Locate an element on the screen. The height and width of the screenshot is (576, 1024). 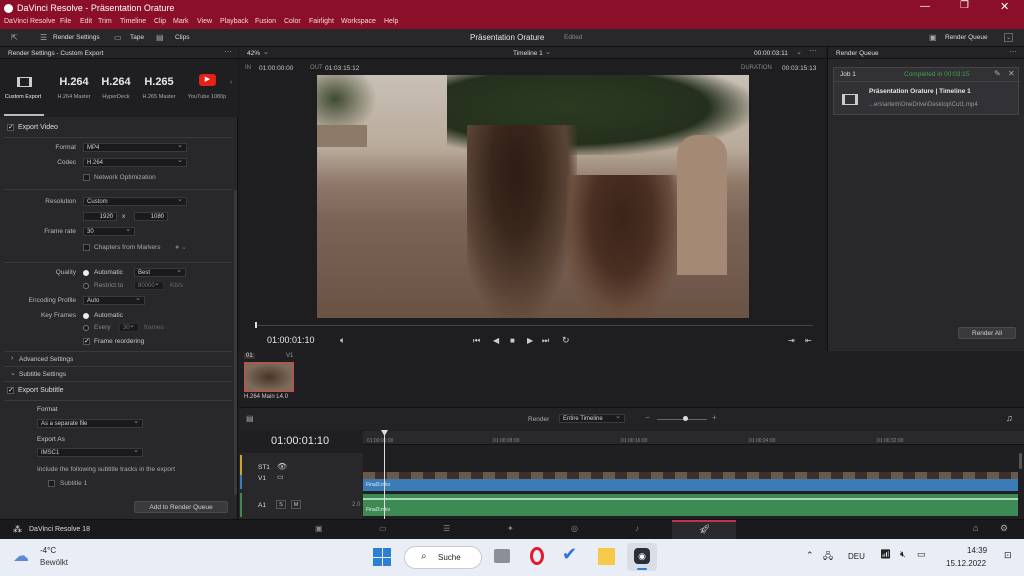
zoom-slider is located at coordinates (682, 419).